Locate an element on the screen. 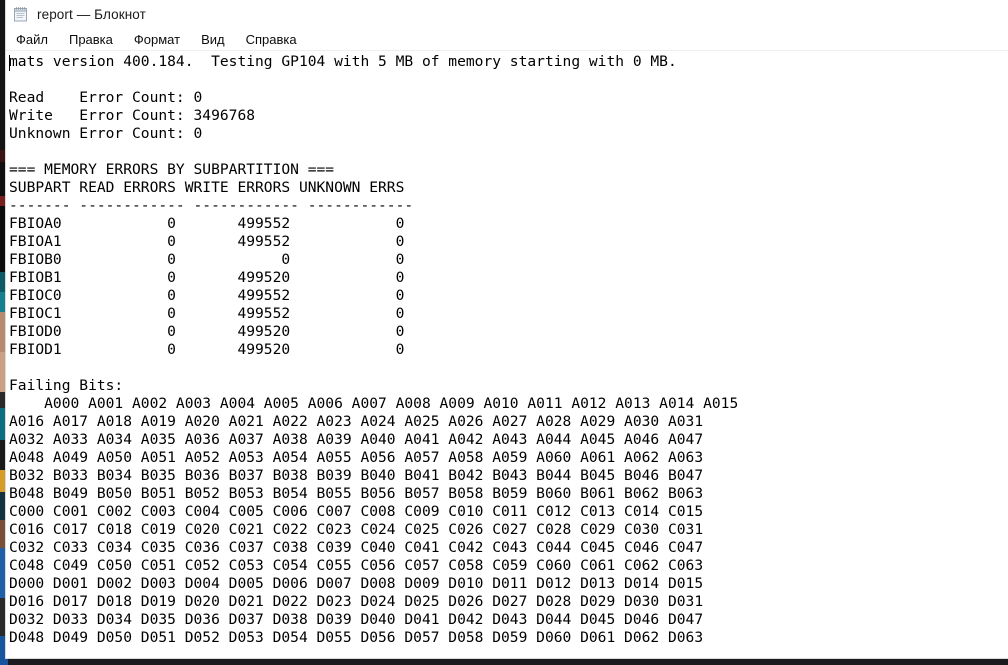 The width and height of the screenshot is (1008, 665). menu-item-help: Справка is located at coordinates (271, 39).